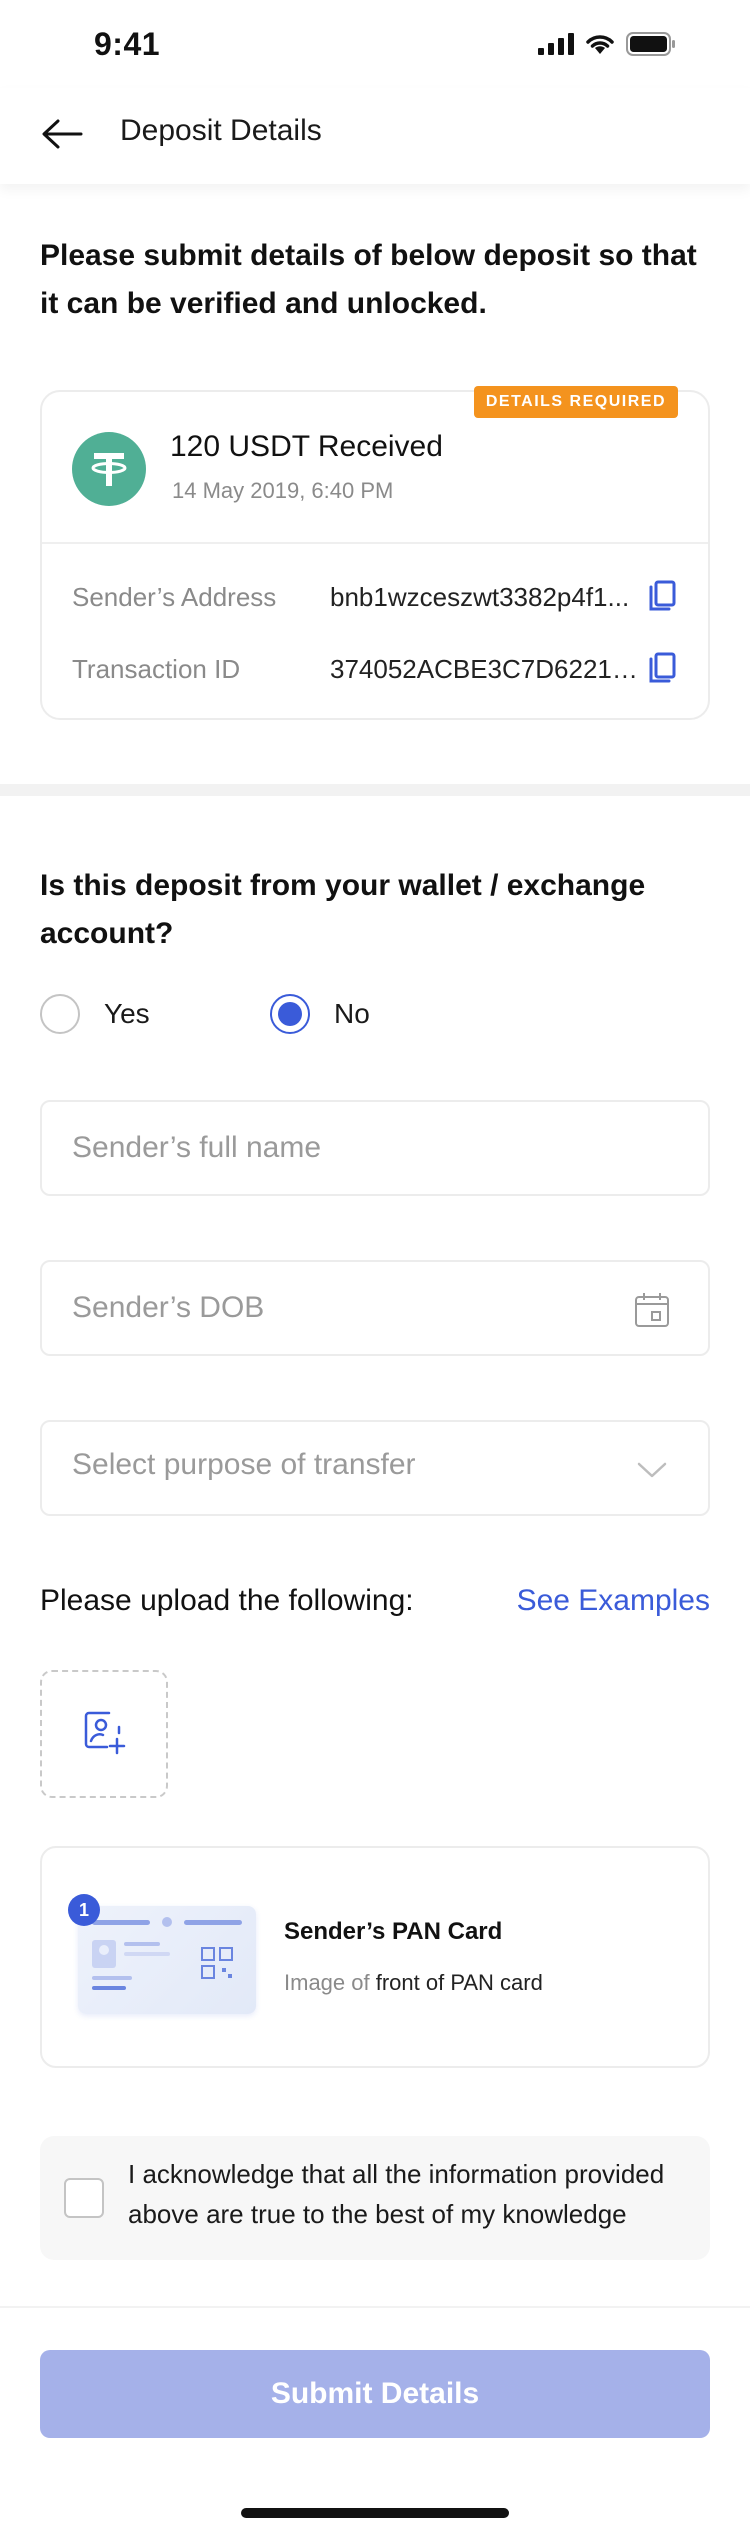 The image size is (750, 2532). I want to click on signal-icon, so click(556, 46).